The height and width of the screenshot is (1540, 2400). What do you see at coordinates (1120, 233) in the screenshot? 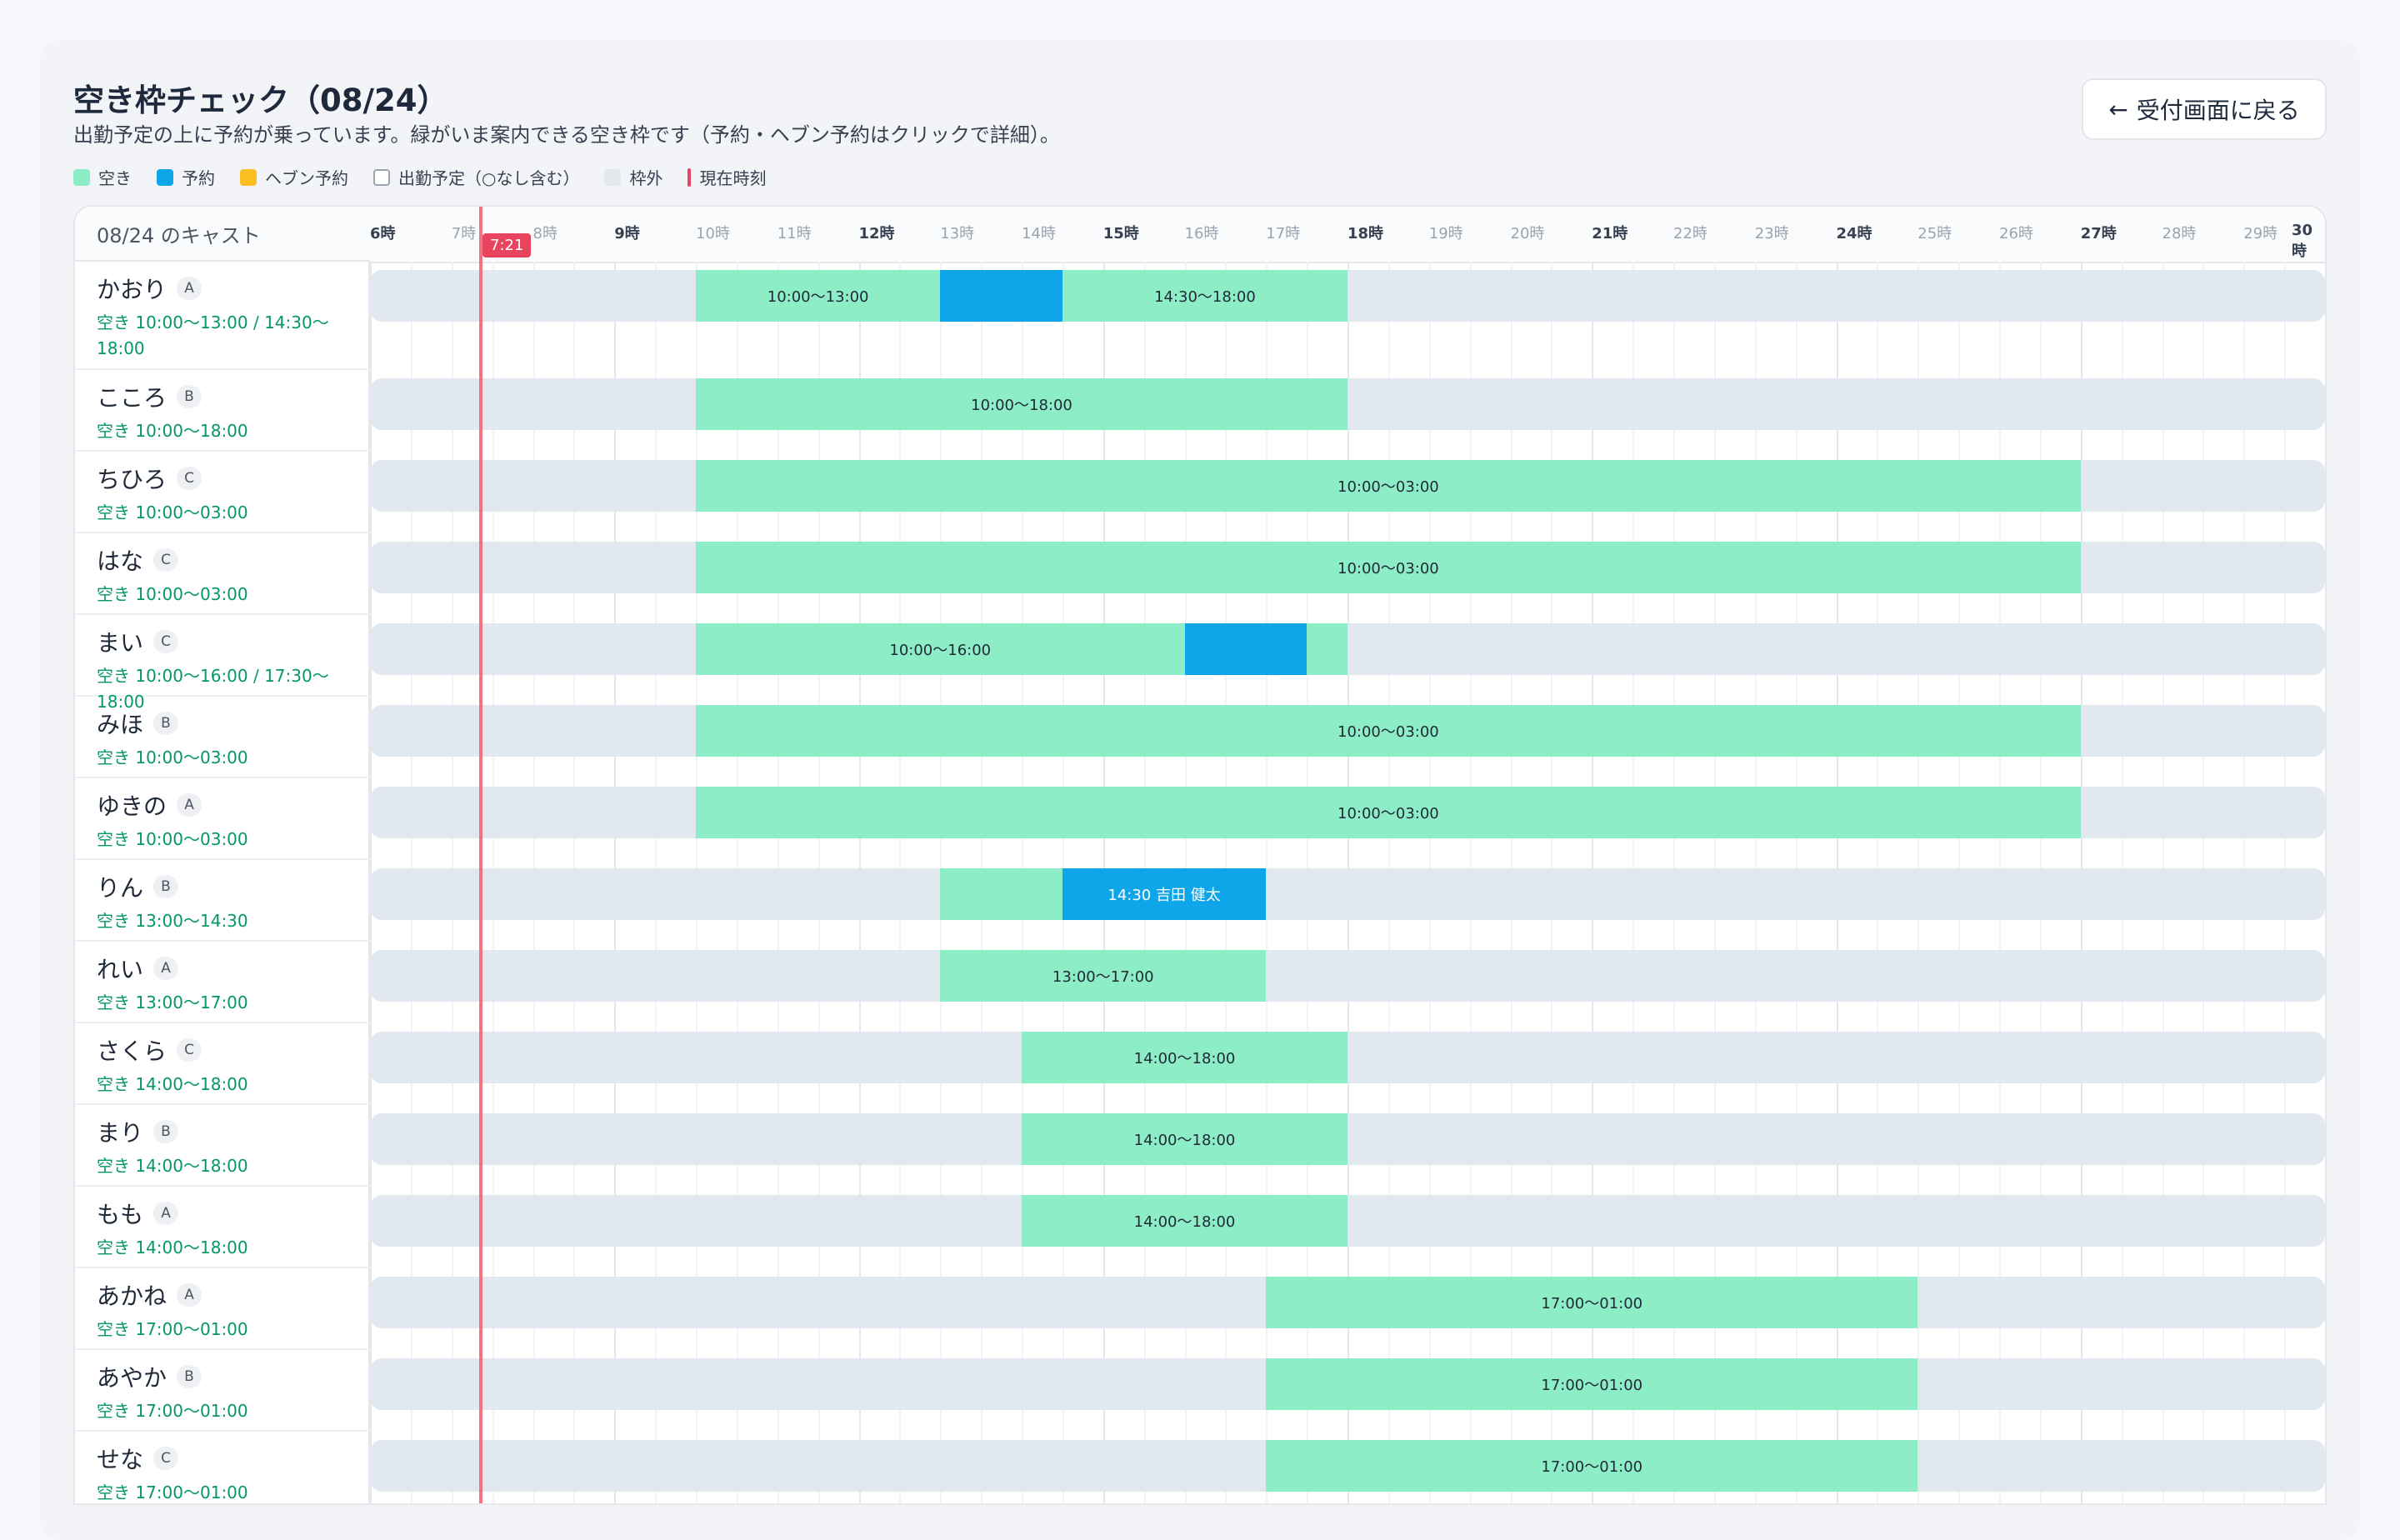
I see `hour-tick-label: 15時` at bounding box center [1120, 233].